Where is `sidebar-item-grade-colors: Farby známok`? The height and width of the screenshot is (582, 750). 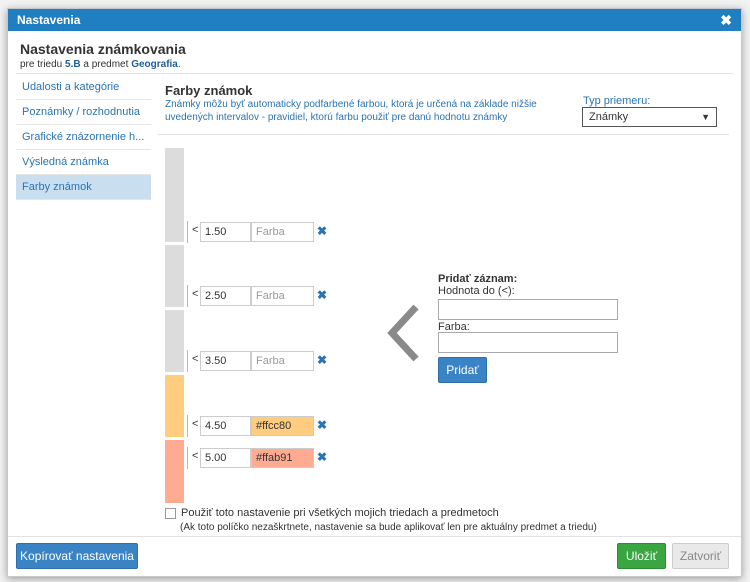
sidebar-item-grade-colors: Farby známok is located at coordinates (83, 187).